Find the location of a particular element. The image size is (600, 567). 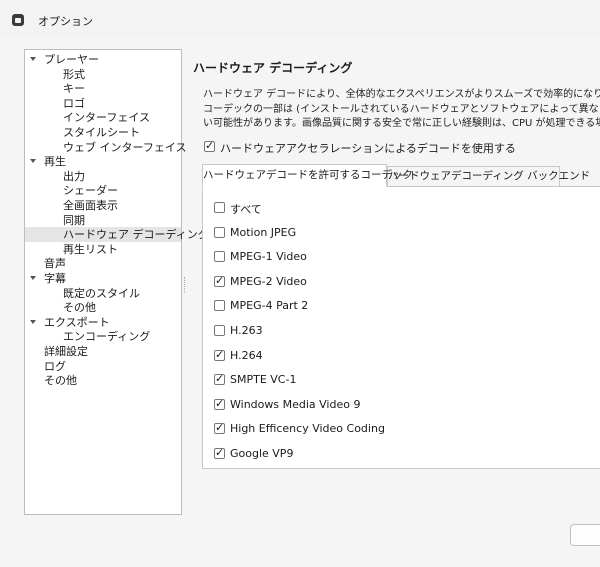

splitter-handle is located at coordinates (185, 285).